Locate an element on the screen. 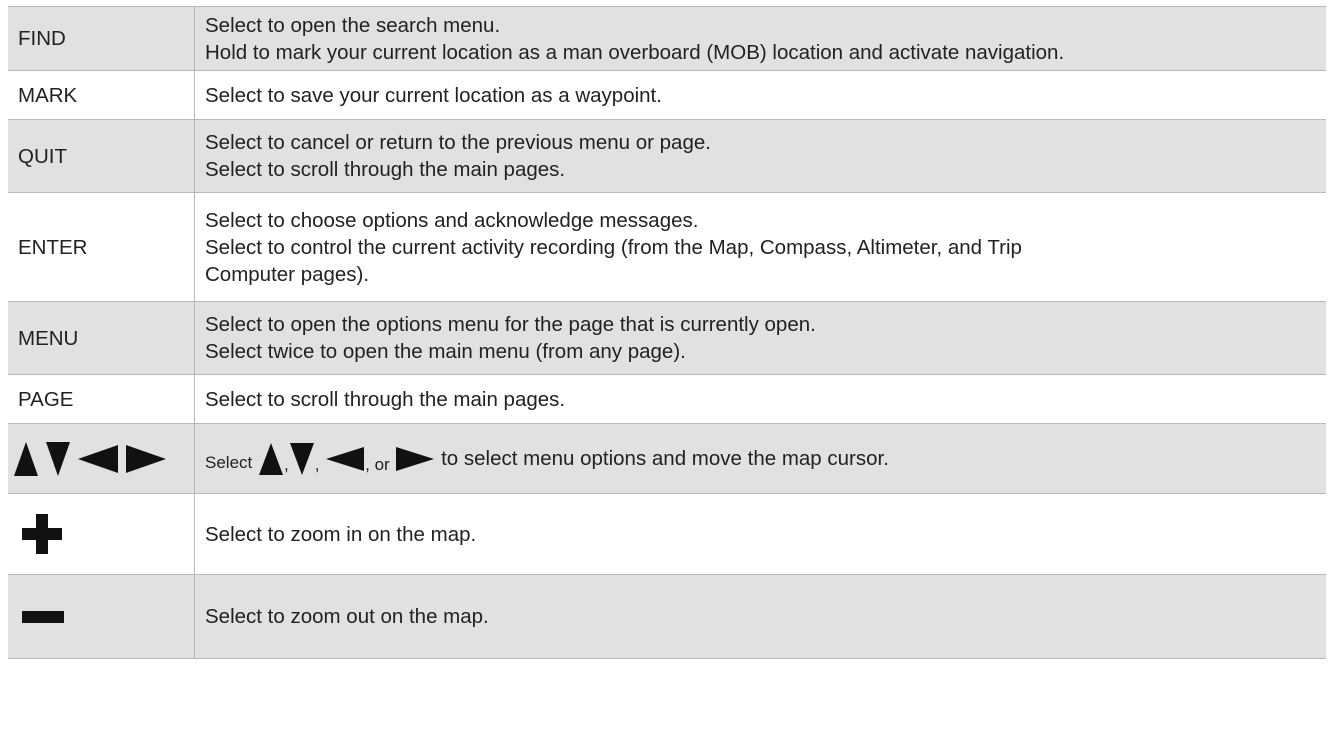 The height and width of the screenshot is (733, 1333). table-row-plus: Select to zoom in on the map. is located at coordinates (667, 534).